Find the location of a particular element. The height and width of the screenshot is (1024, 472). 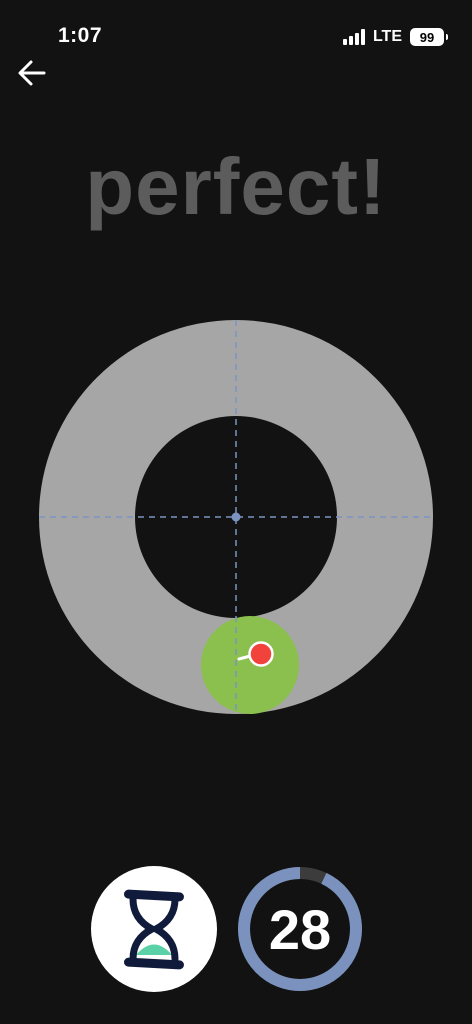

battery-level: 99 is located at coordinates (427, 37).